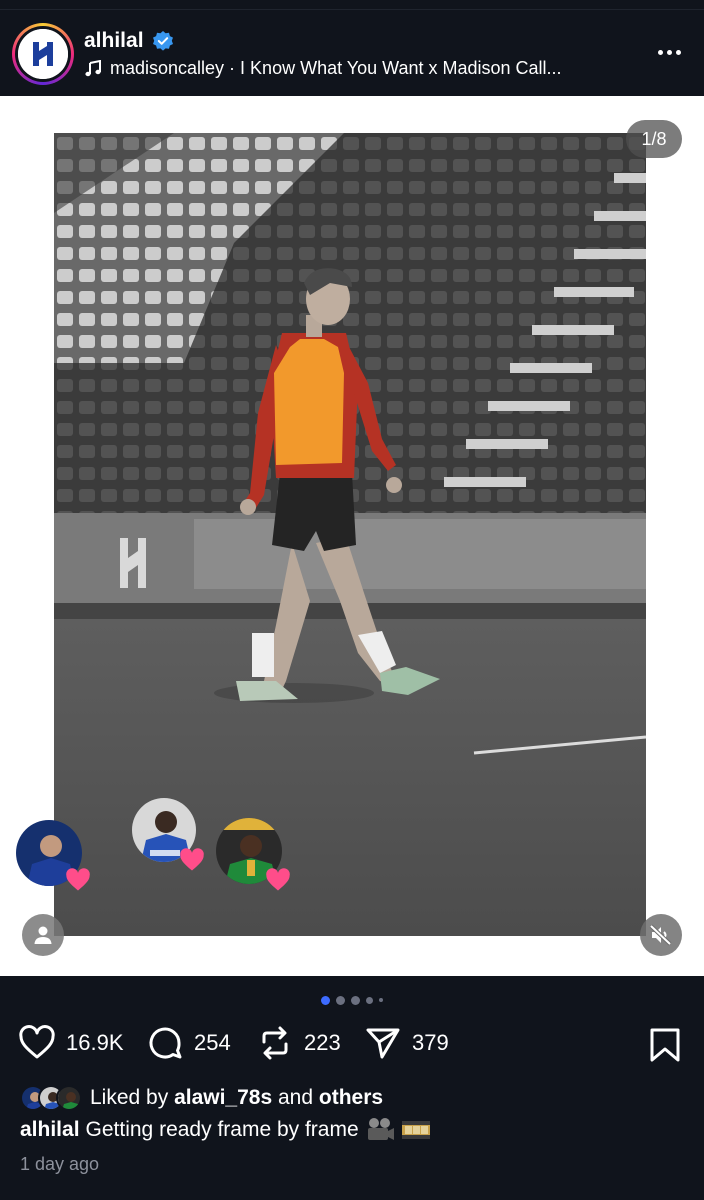 This screenshot has width=704, height=1200. Describe the element at coordinates (223, 1097) in the screenshot. I see `liked-by-user-link: alawi_78s` at that location.